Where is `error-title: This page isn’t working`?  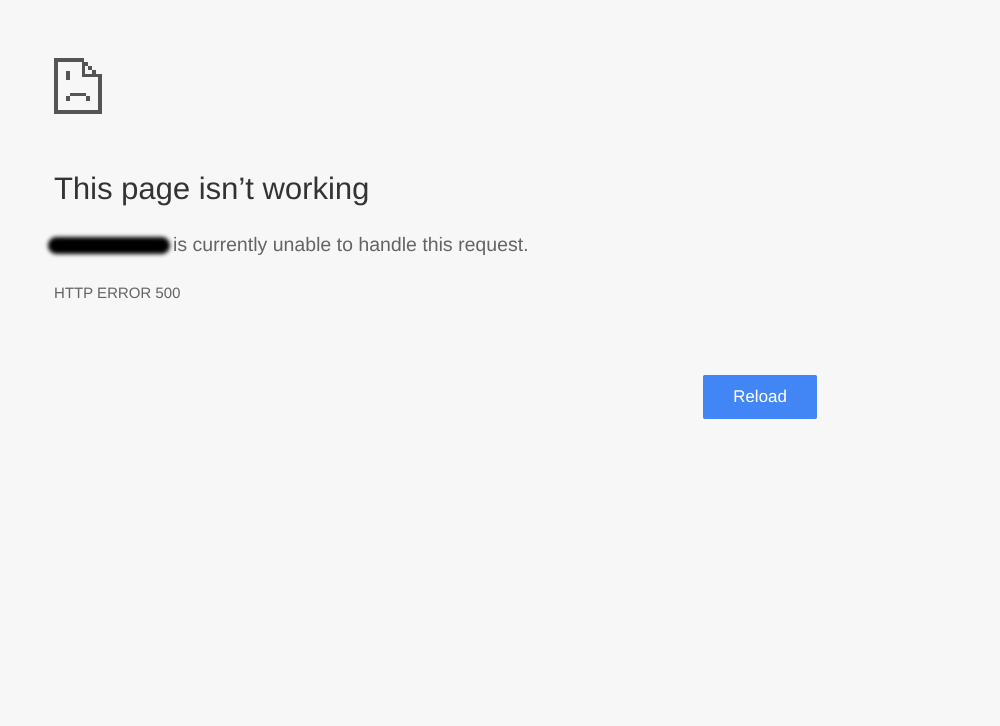
error-title: This page isn’t working is located at coordinates (212, 189).